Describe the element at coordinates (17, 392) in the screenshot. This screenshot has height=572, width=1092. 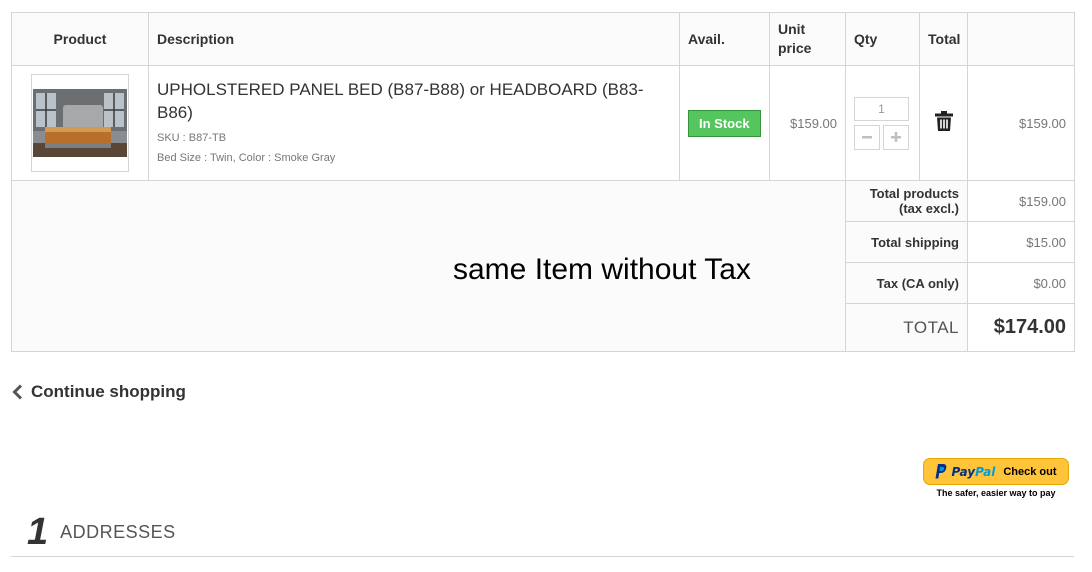
I see `chevron-left-icon` at that location.